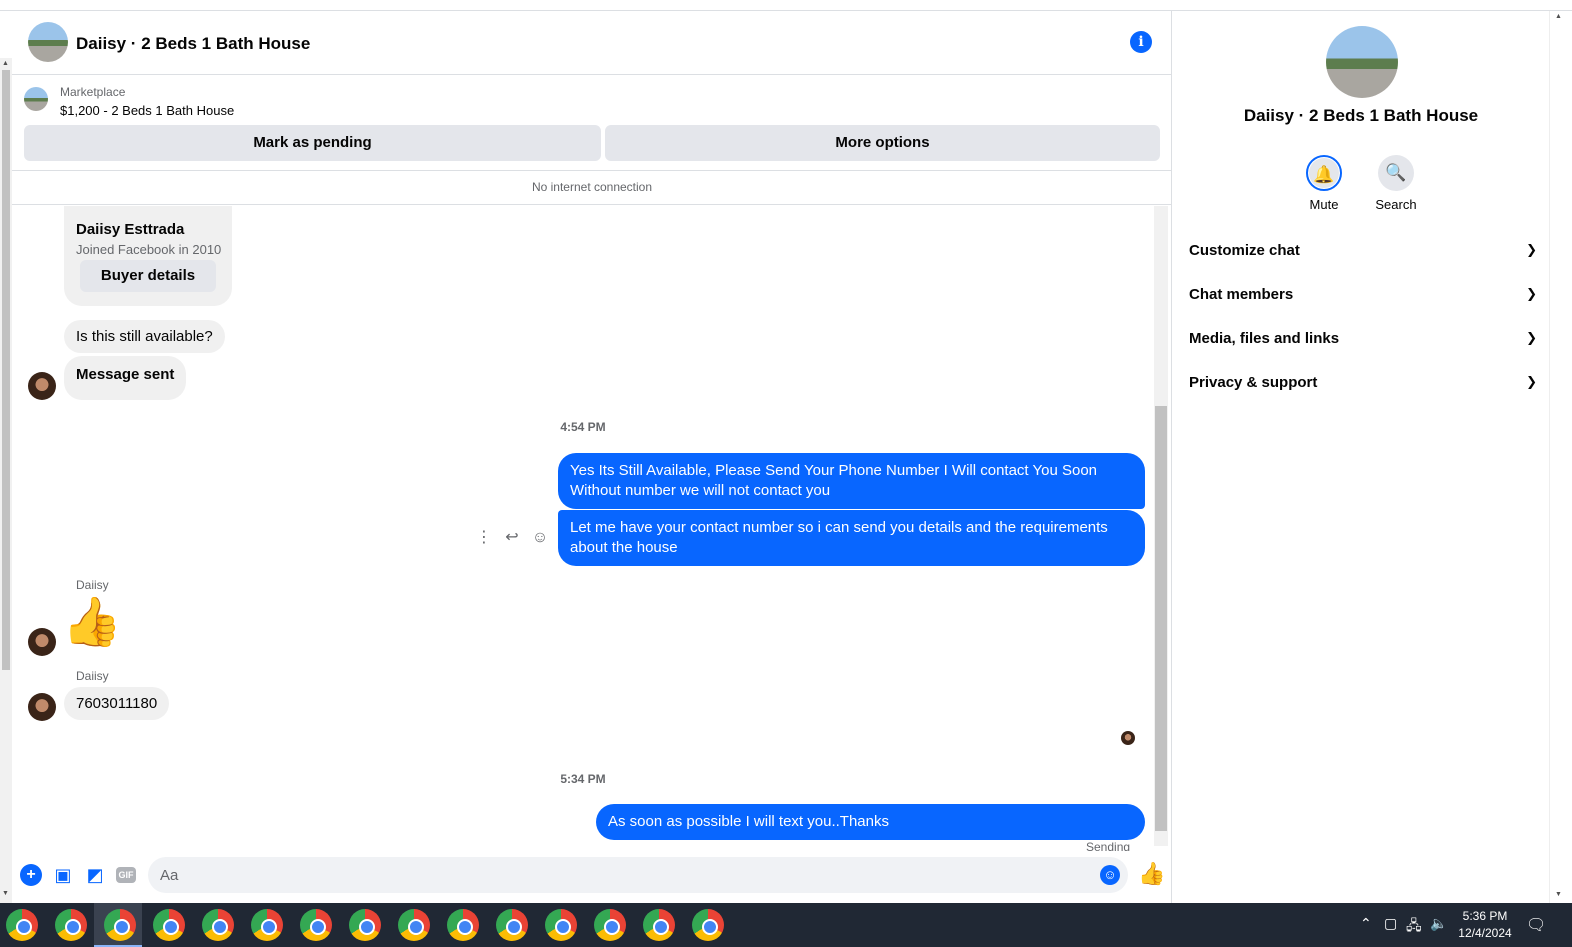 Image resolution: width=1572 pixels, height=947 pixels. Describe the element at coordinates (1363, 388) in the screenshot. I see `sidebar-row-privacy-support: Privacy & support ❯` at that location.